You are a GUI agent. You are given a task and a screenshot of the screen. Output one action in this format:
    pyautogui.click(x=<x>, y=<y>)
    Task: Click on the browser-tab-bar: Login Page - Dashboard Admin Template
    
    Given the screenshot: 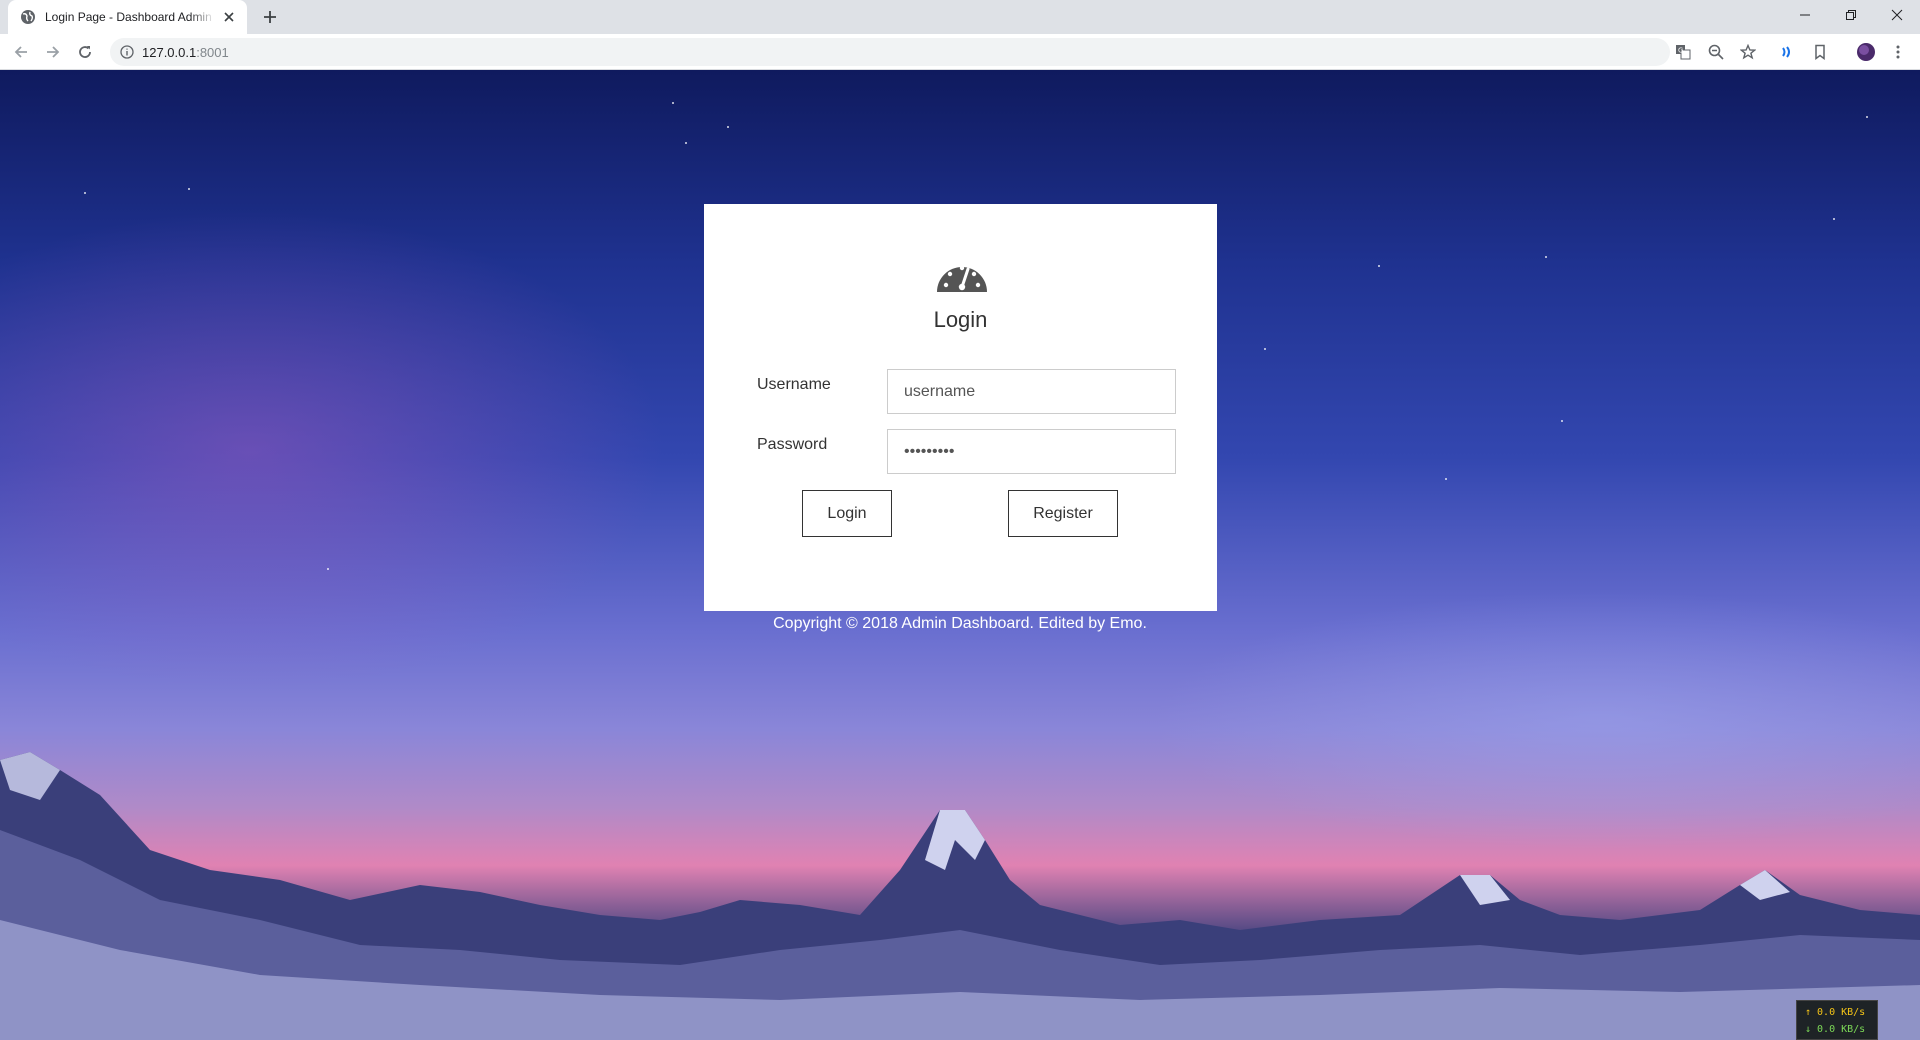 What is the action you would take?
    pyautogui.click(x=960, y=17)
    